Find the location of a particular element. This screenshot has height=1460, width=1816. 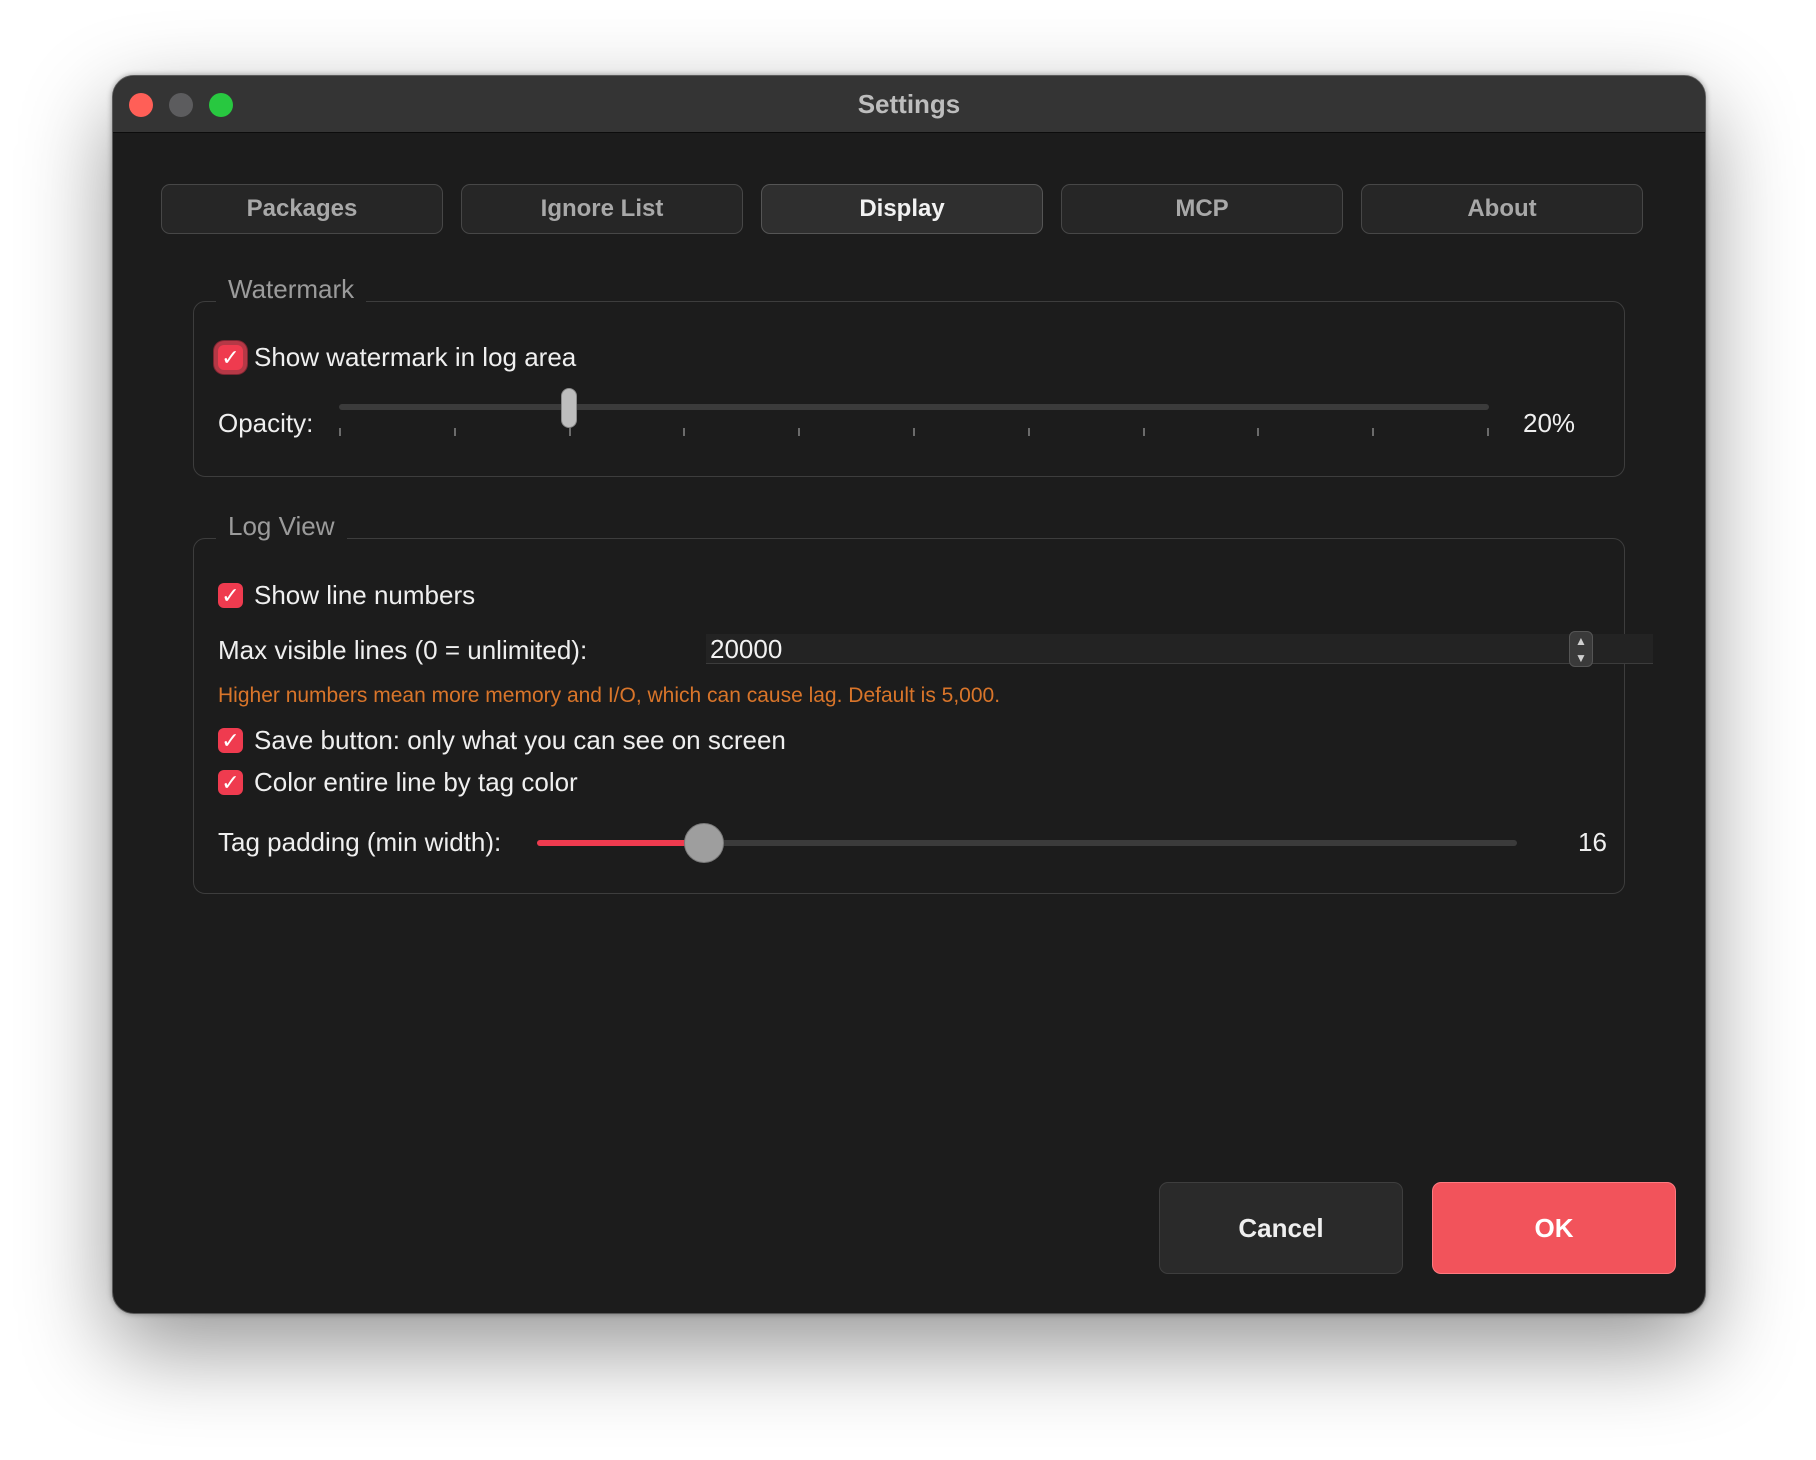

watermark-group-title: Watermark is located at coordinates (291, 289).